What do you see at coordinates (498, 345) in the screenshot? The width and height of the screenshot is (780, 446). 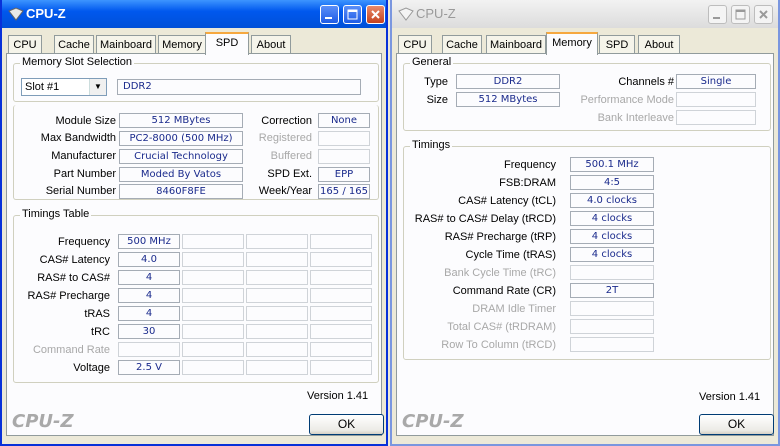 I see `timing-row-label: Row To Column (tRCD)` at bounding box center [498, 345].